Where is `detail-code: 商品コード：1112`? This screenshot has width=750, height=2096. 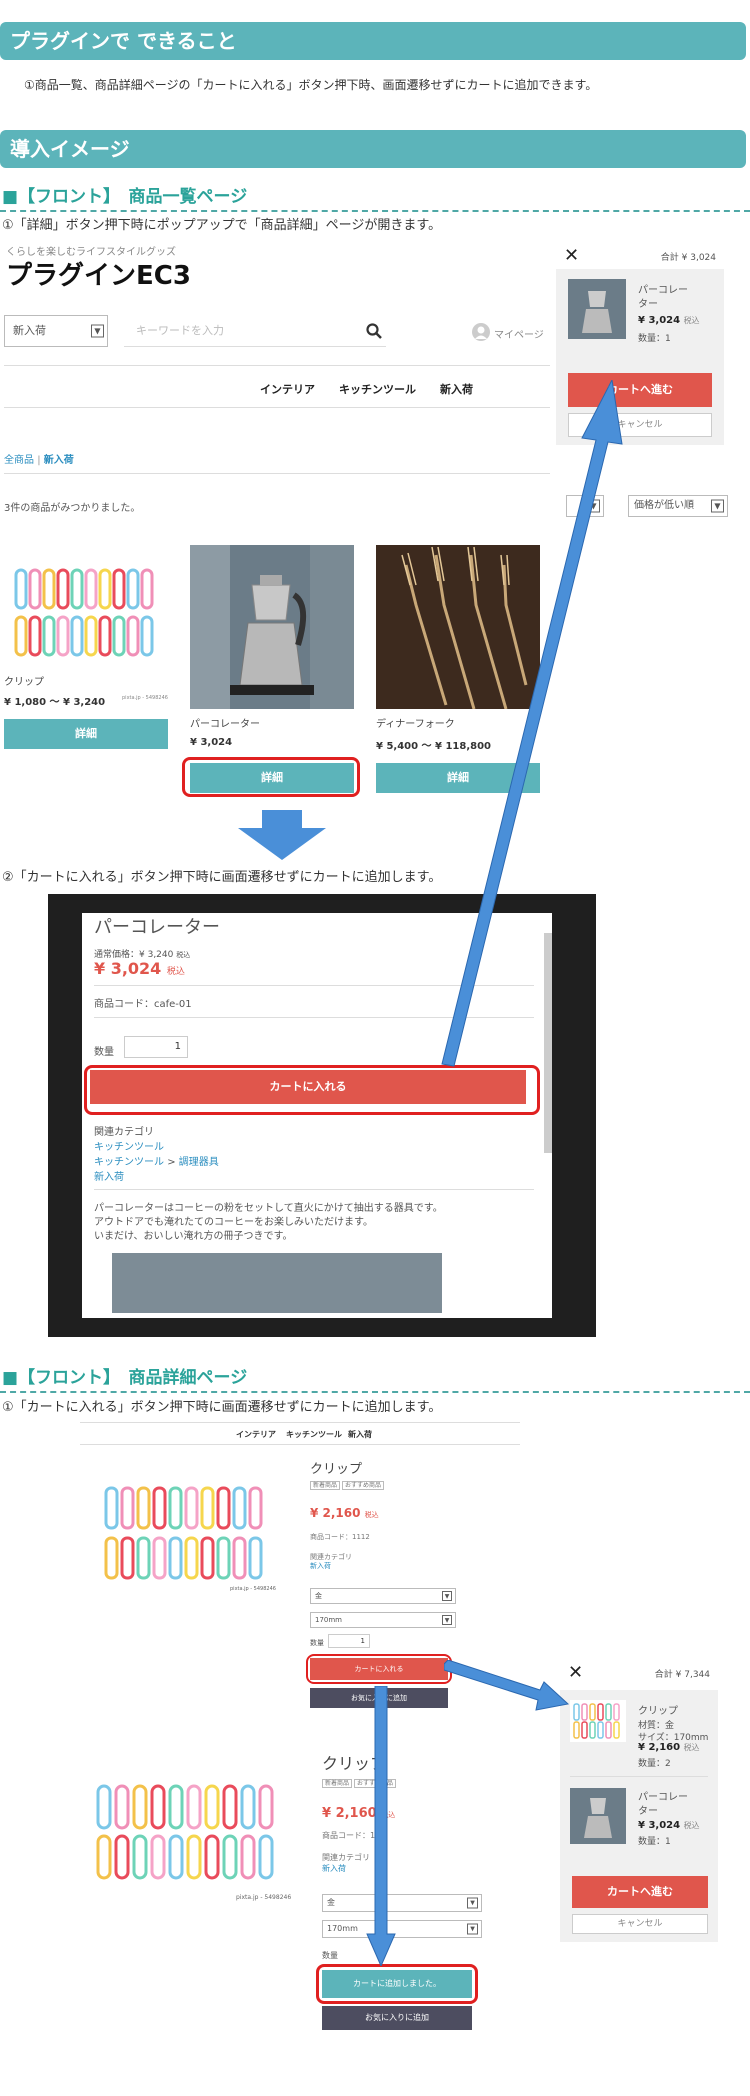 detail-code: 商品コード：1112 is located at coordinates (340, 1537).